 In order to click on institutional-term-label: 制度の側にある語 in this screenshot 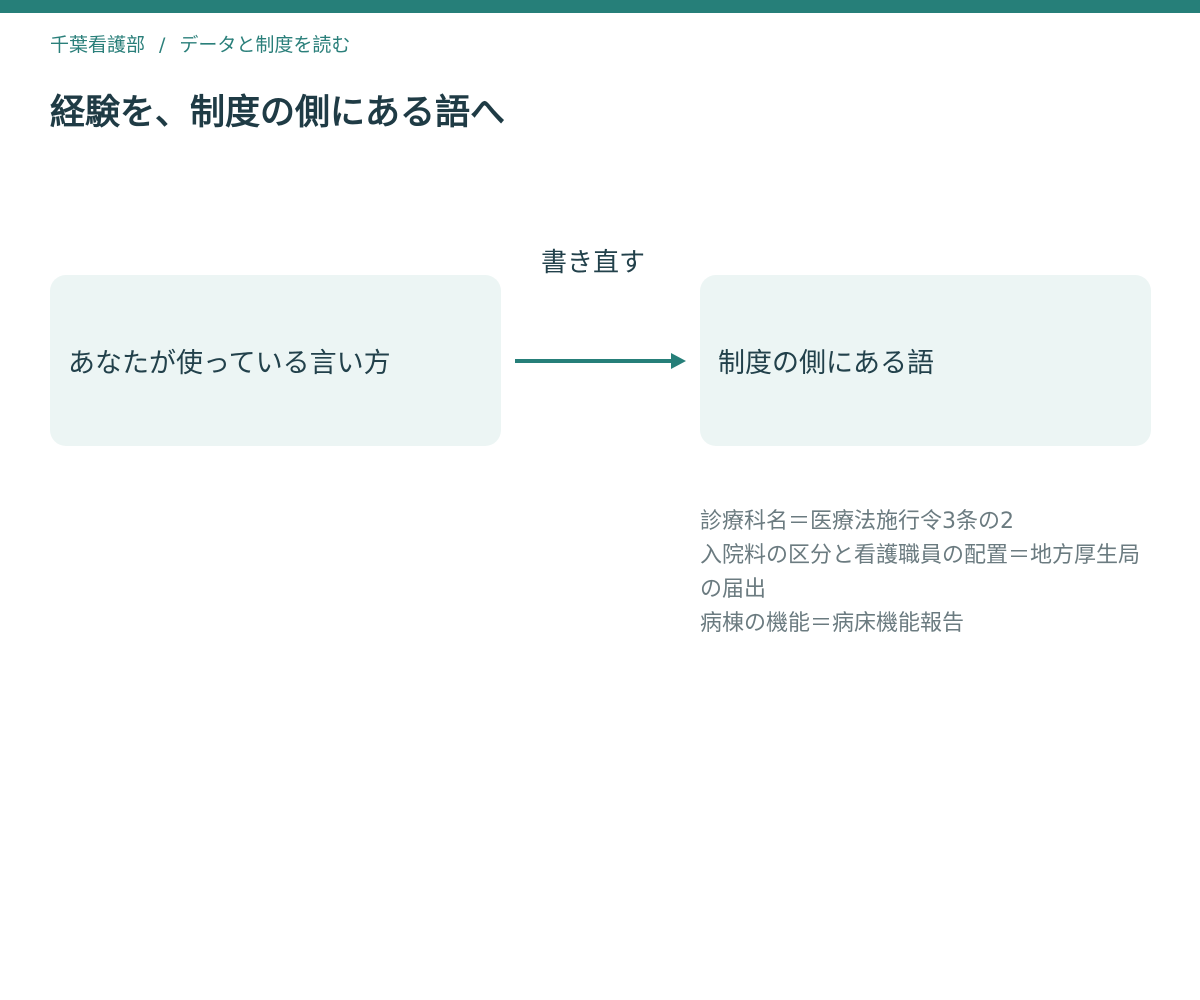, I will do `click(826, 363)`.